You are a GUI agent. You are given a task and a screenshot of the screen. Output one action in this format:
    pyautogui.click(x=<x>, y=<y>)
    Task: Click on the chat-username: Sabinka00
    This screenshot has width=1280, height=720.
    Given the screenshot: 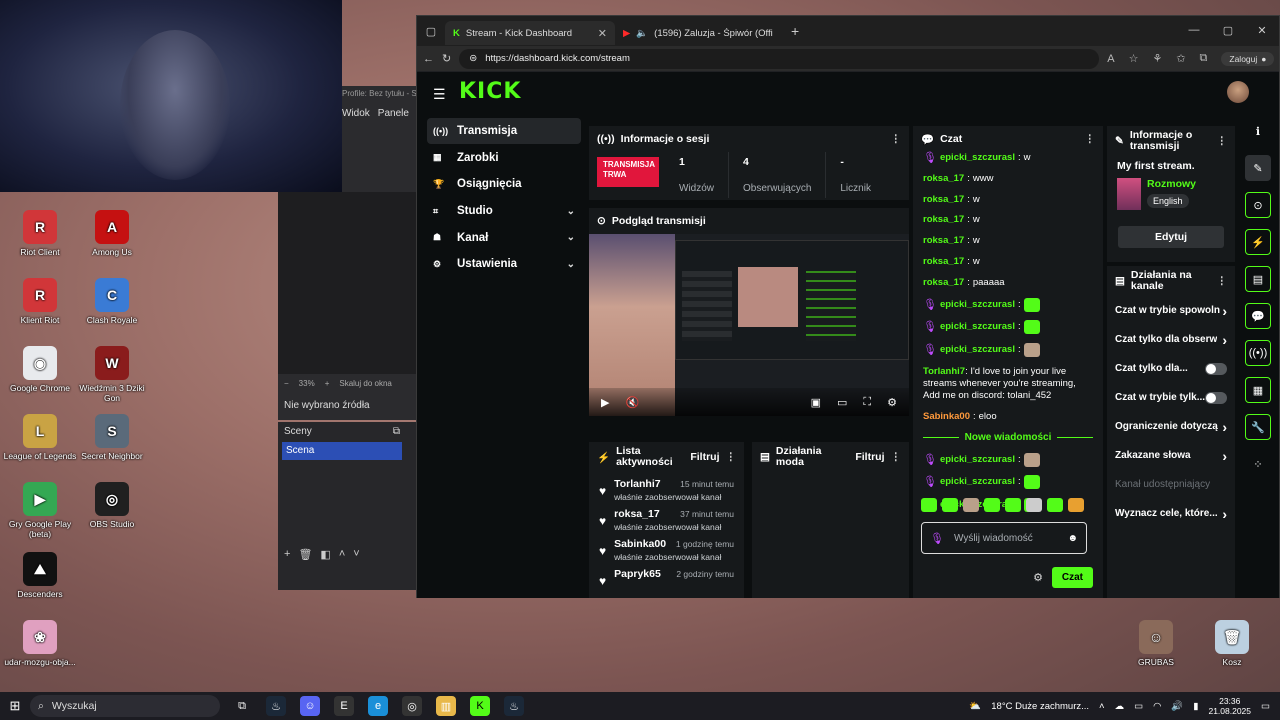 What is the action you would take?
    pyautogui.click(x=946, y=417)
    